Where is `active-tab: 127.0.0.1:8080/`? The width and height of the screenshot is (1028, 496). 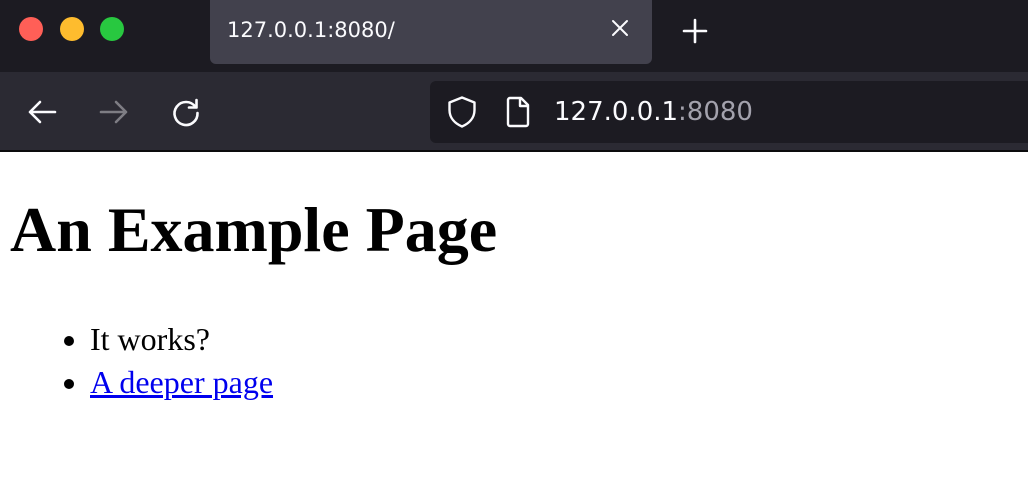
active-tab: 127.0.0.1:8080/ is located at coordinates (431, 32).